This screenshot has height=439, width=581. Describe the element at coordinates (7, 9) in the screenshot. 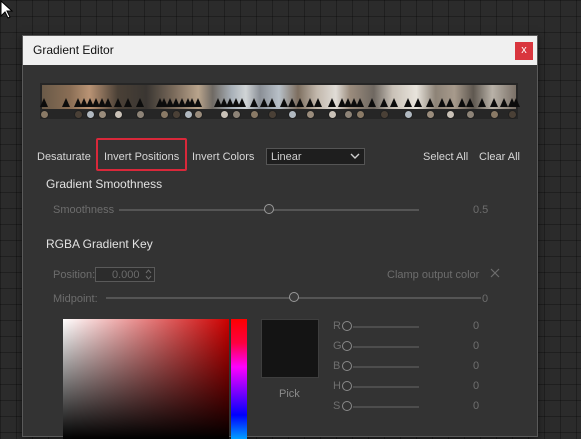

I see `mouse-cursor-icon` at that location.